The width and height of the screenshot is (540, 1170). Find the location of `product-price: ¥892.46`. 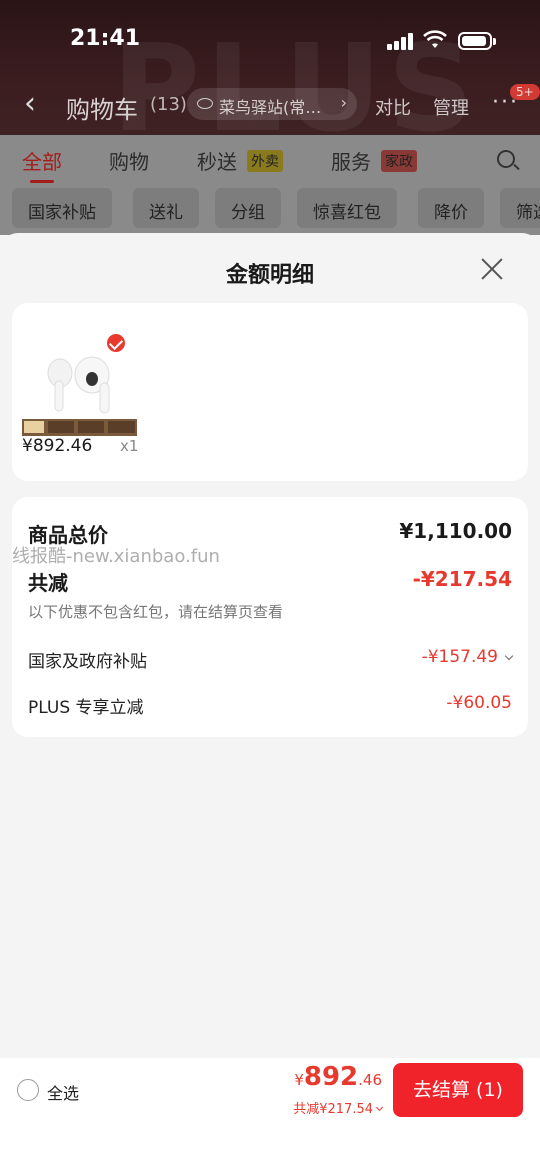

product-price: ¥892.46 is located at coordinates (57, 446).